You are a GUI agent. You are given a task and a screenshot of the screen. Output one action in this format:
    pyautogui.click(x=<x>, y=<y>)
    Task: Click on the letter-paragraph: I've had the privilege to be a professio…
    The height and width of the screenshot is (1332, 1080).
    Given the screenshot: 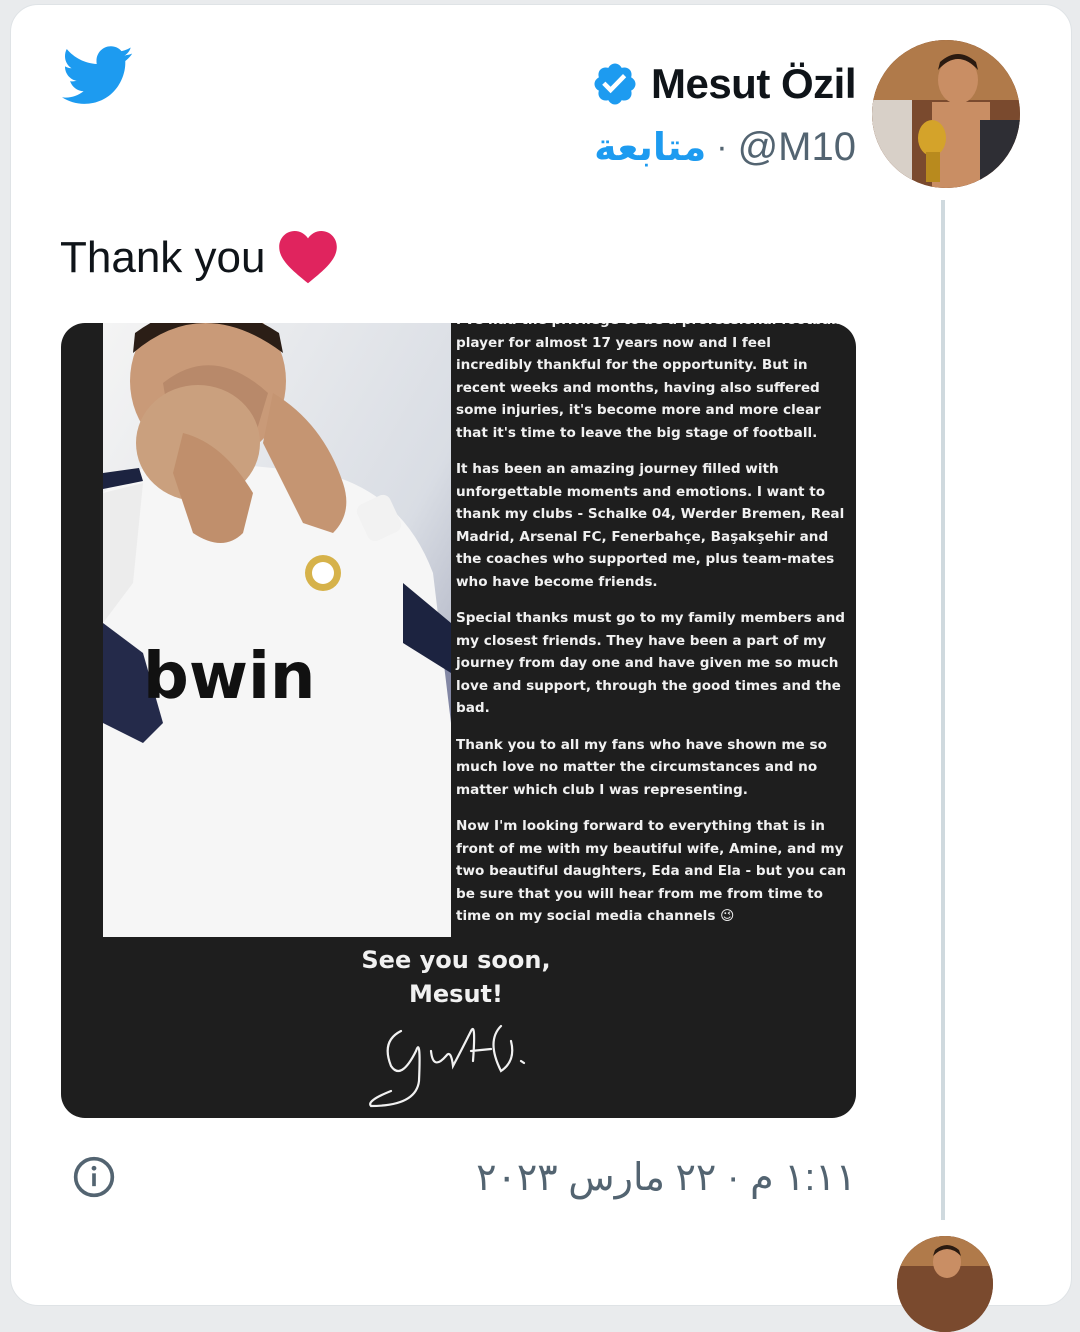 What is the action you would take?
    pyautogui.click(x=648, y=382)
    